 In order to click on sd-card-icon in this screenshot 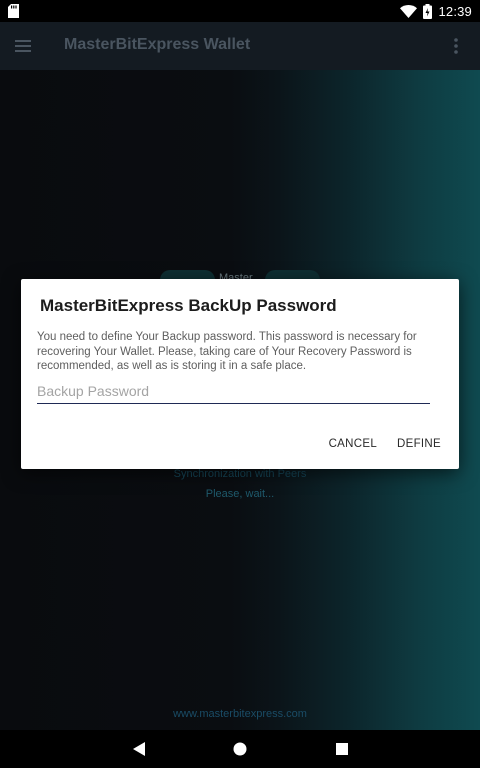, I will do `click(13, 11)`.